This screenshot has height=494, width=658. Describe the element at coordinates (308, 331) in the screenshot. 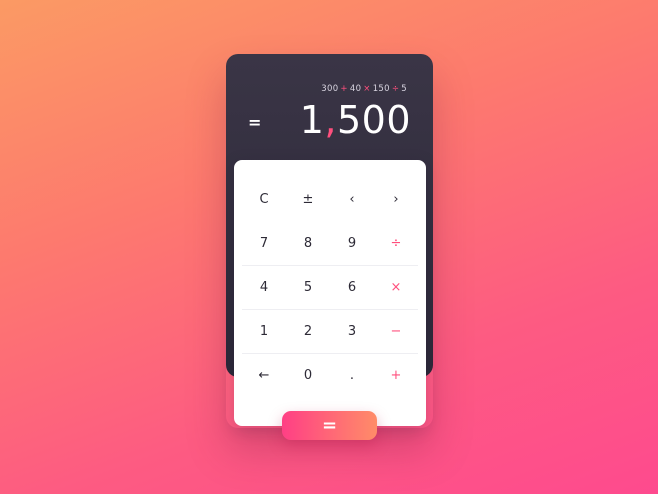

I see `digit-2-button: 2` at that location.